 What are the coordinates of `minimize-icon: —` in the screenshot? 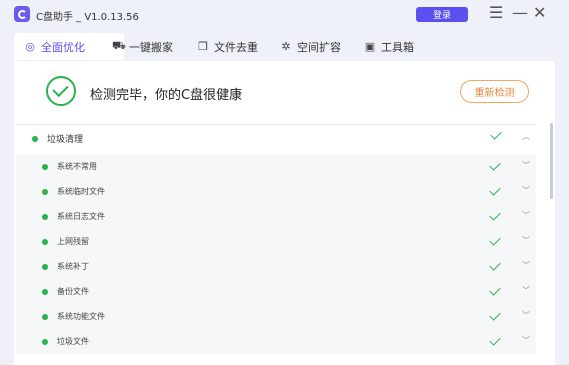 It's located at (520, 13).